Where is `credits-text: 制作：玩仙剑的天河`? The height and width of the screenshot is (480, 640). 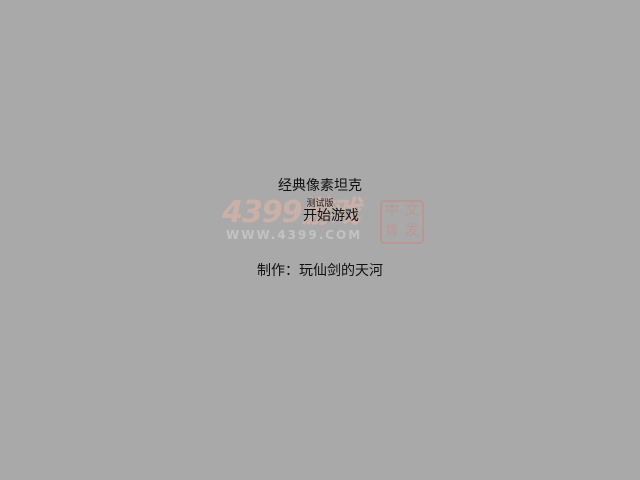 credits-text: 制作：玩仙剑的天河 is located at coordinates (320, 271).